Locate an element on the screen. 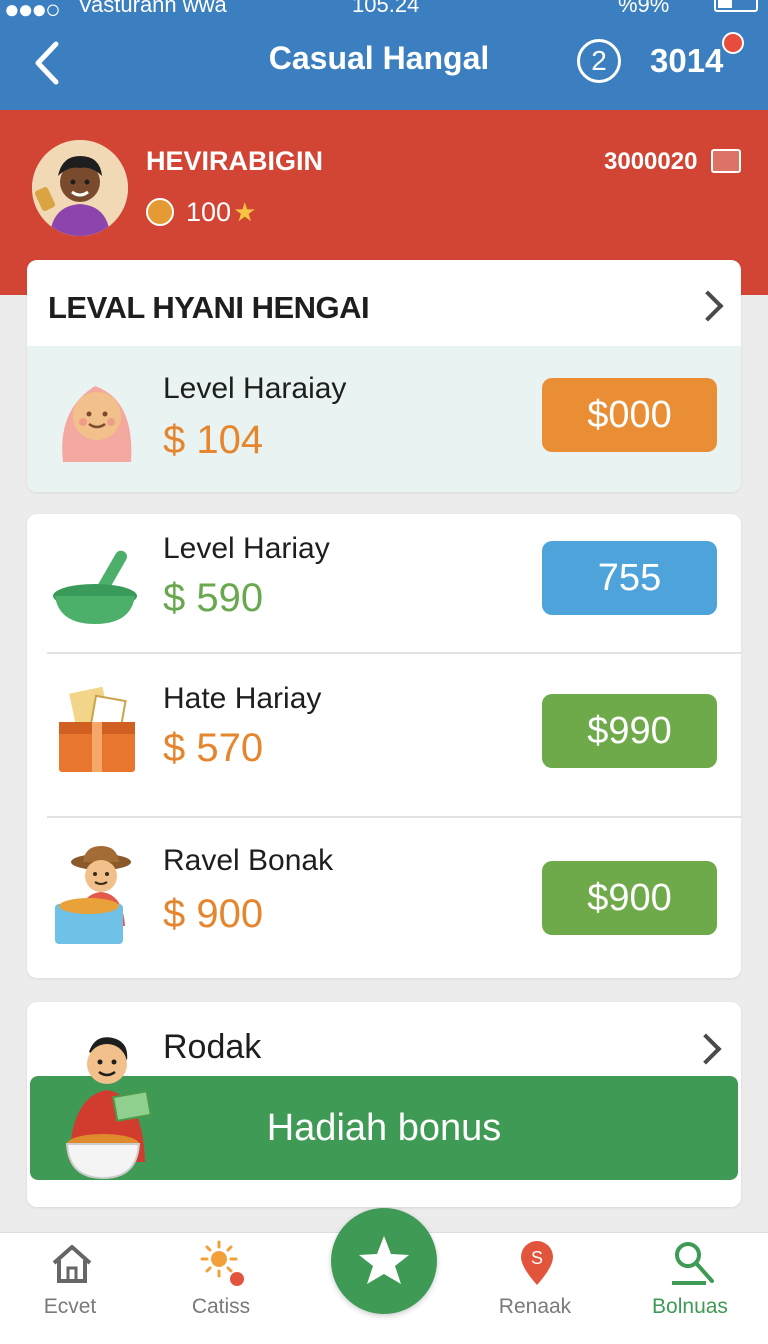 This screenshot has height=1344, width=768. notification-dot-icon is located at coordinates (733, 43).